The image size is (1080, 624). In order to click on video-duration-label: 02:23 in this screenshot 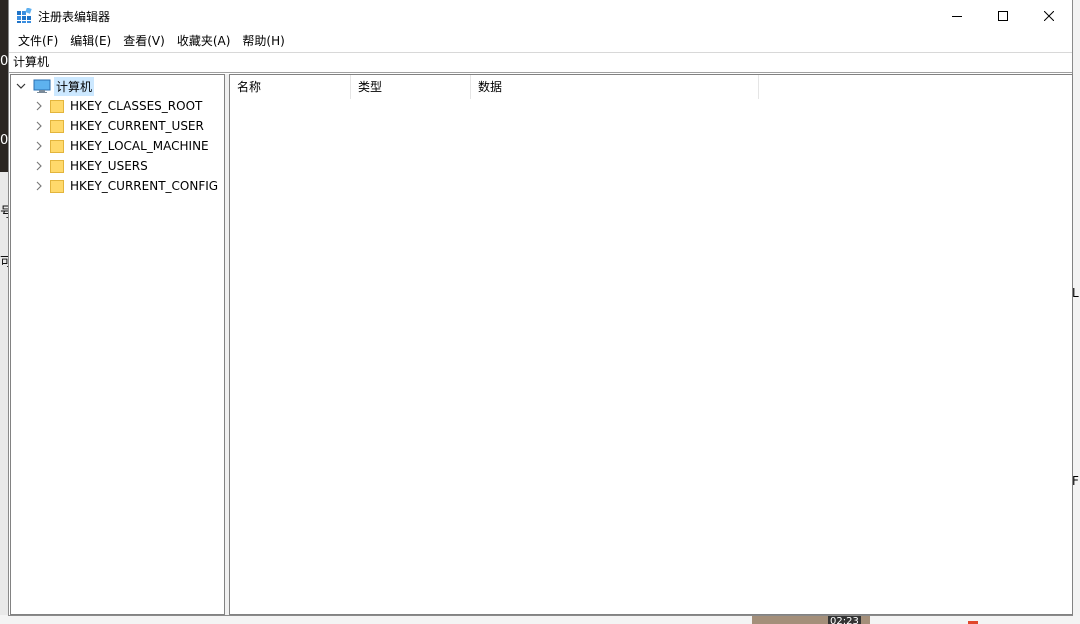, I will do `click(844, 620)`.